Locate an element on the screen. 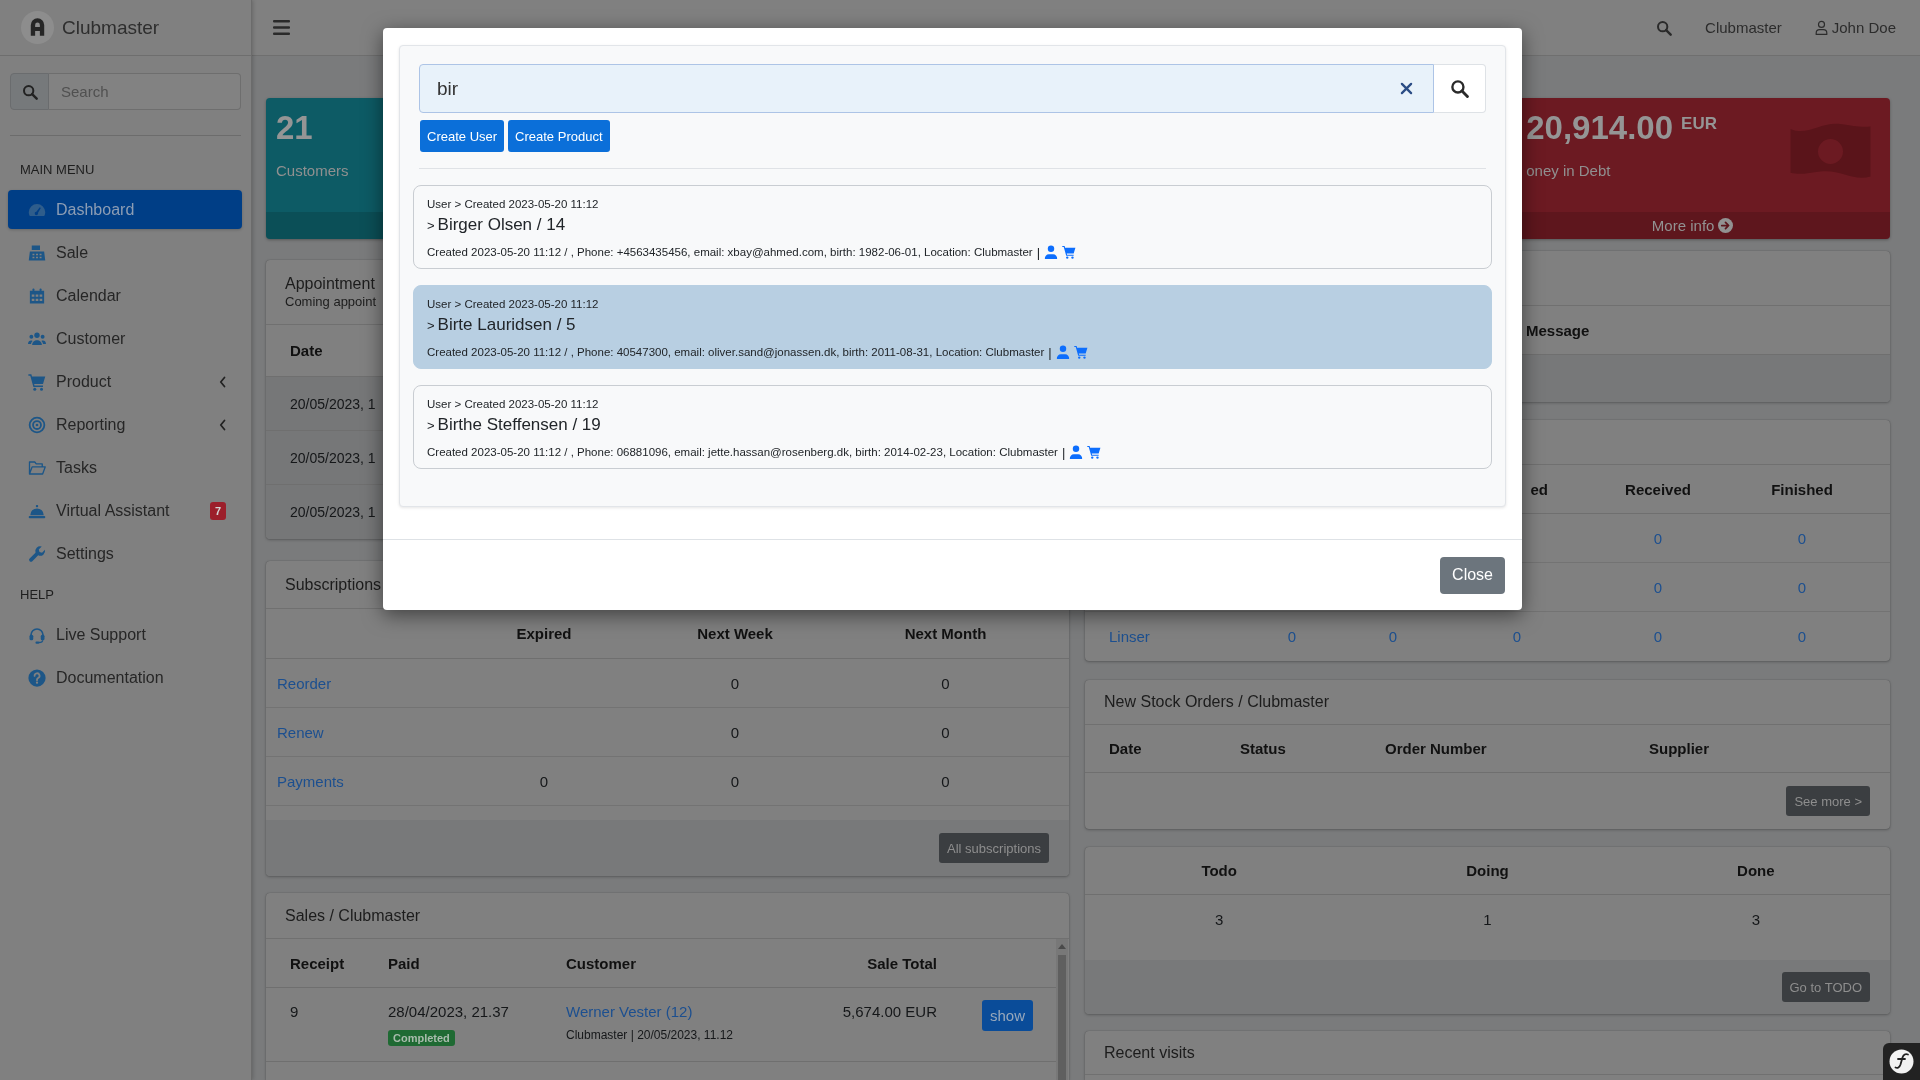  column-header: Customer is located at coordinates (601, 963).